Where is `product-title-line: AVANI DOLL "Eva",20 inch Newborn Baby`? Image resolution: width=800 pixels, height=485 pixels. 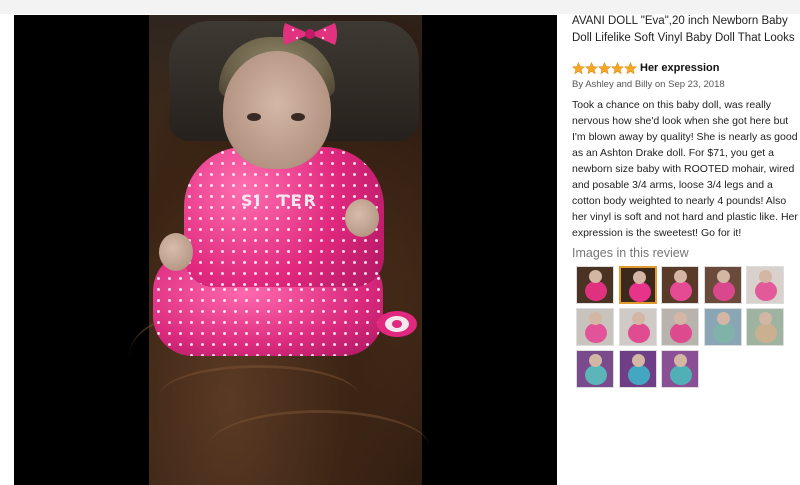 product-title-line: AVANI DOLL "Eva",20 inch Newborn Baby is located at coordinates (680, 21).